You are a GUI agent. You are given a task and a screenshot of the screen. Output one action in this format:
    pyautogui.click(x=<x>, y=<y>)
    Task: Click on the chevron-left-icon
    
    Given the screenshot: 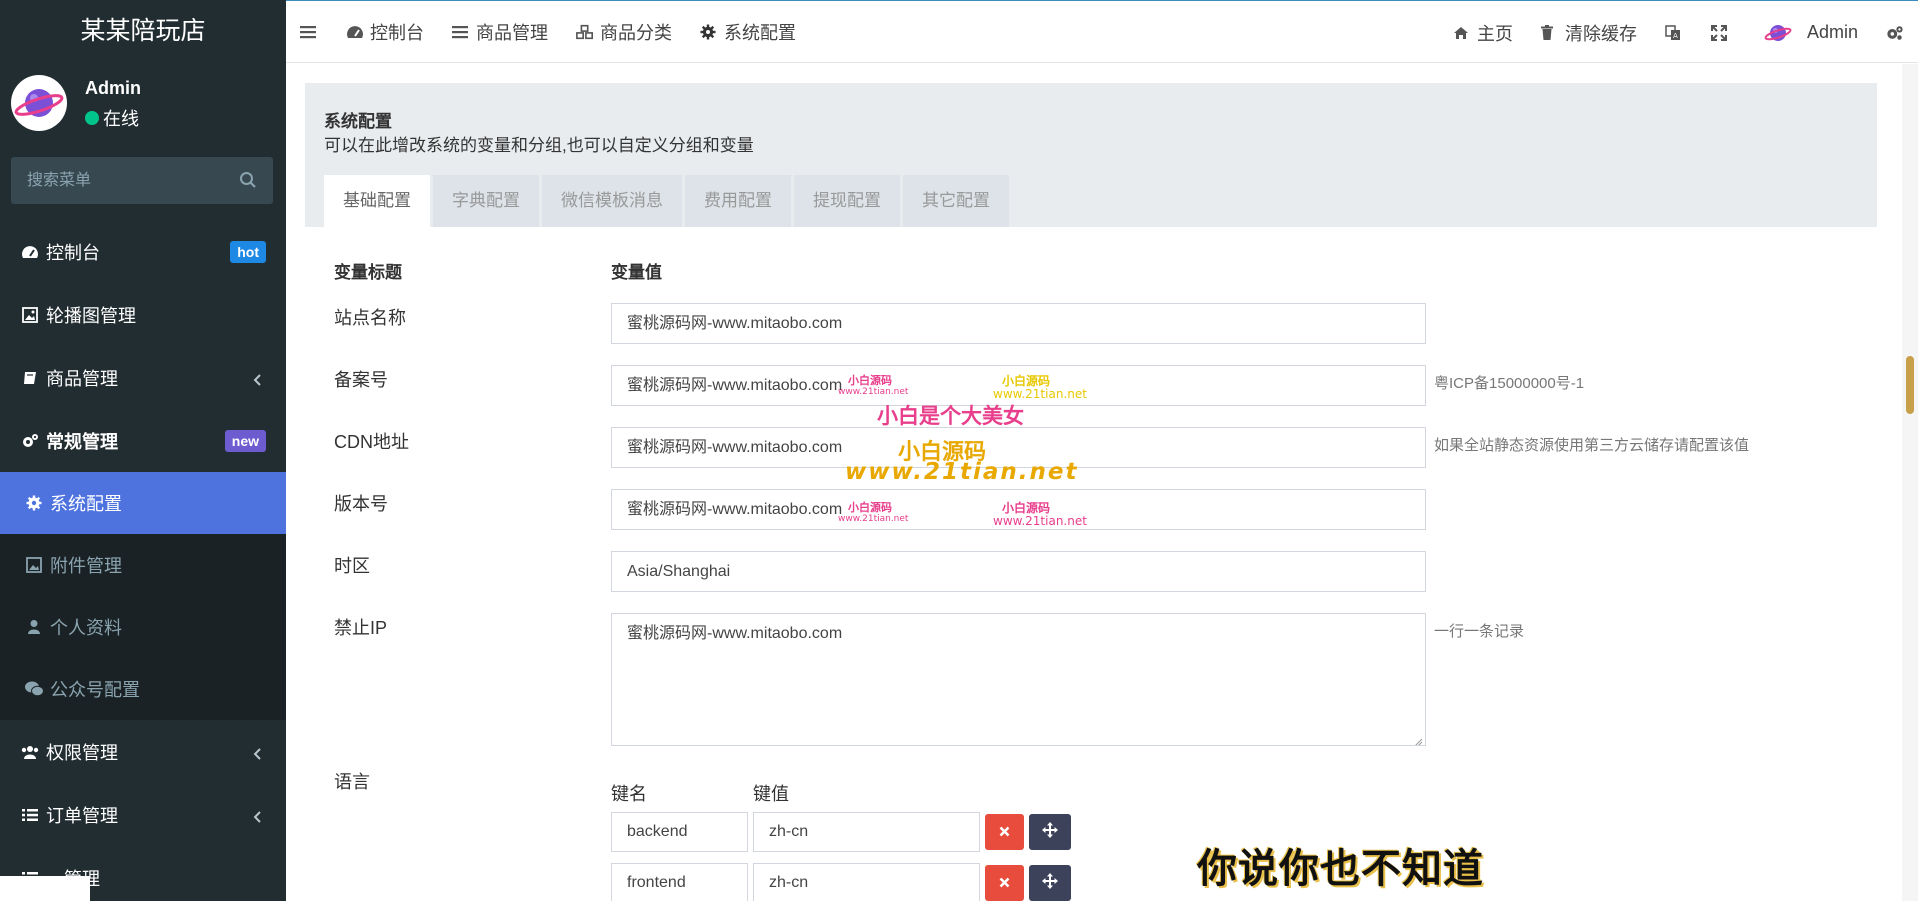 What is the action you would take?
    pyautogui.click(x=257, y=752)
    